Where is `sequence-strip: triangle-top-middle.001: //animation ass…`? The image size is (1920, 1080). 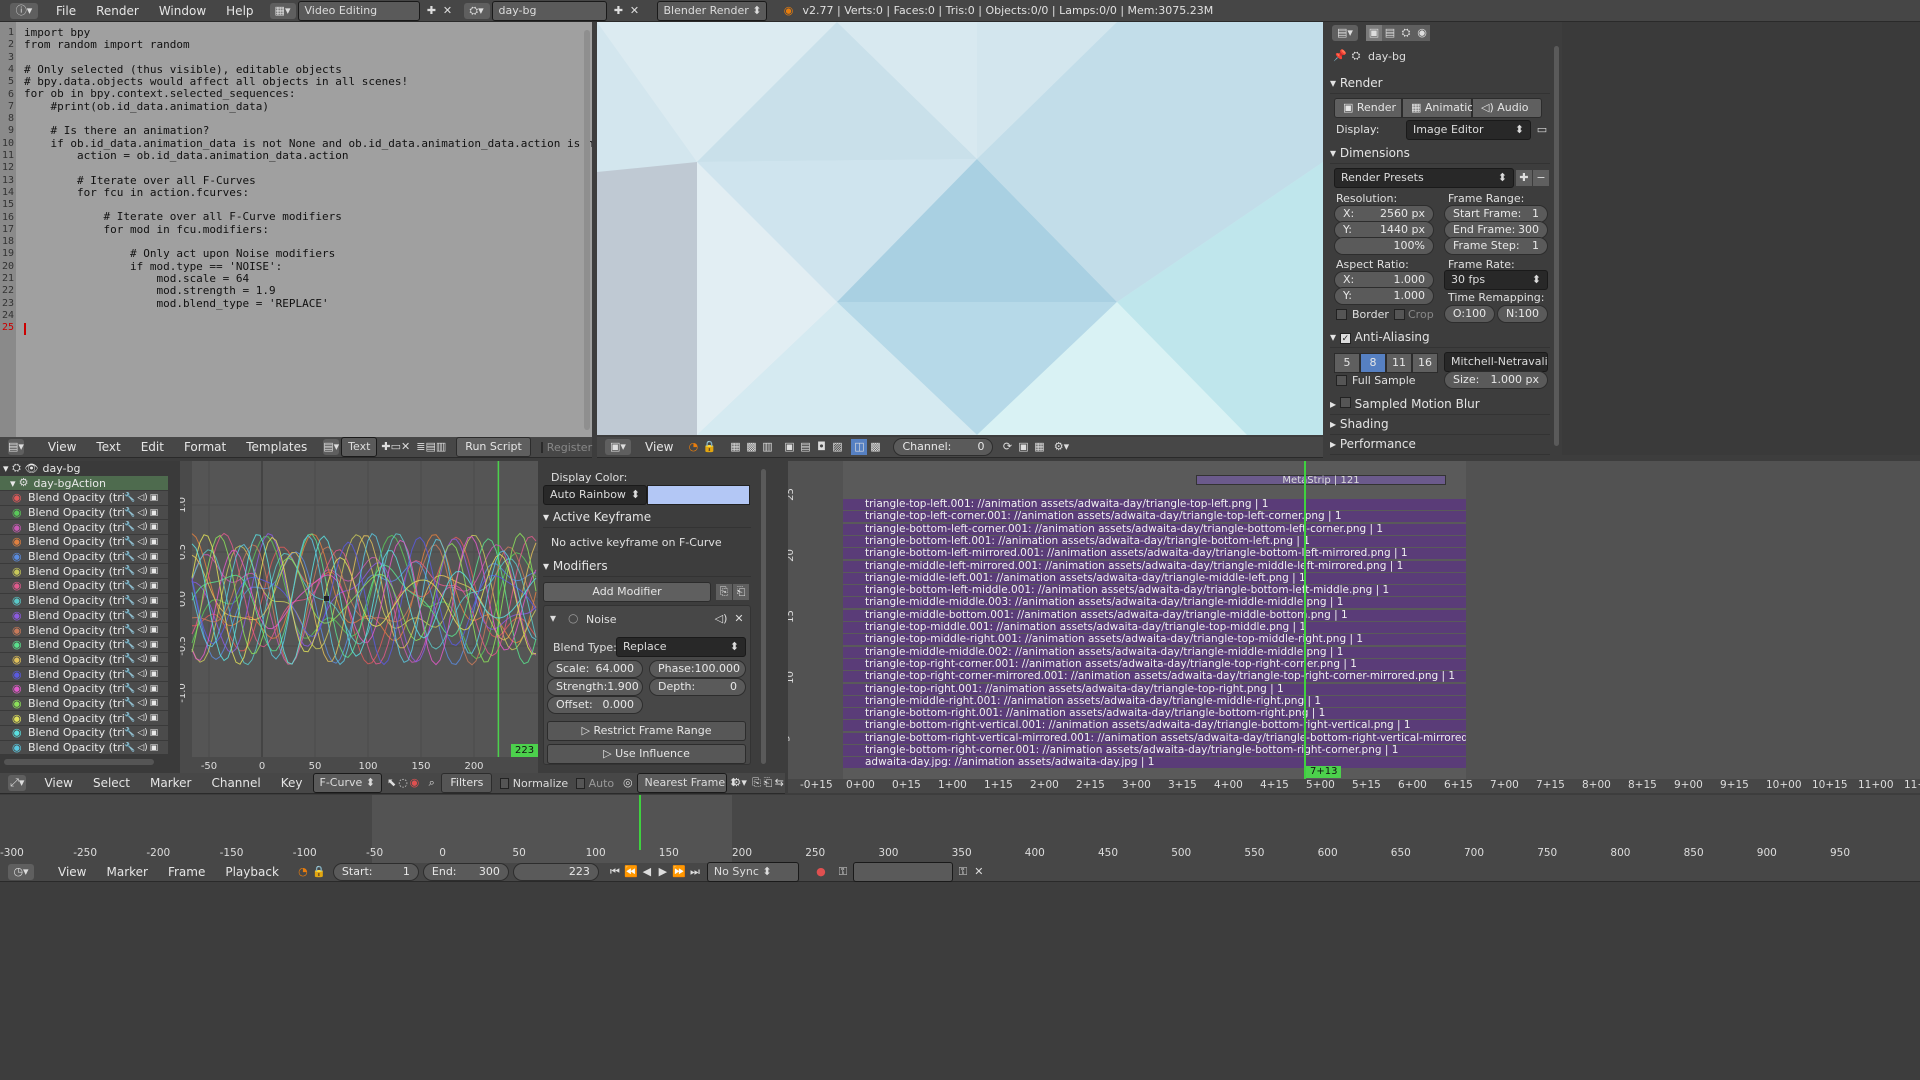 sequence-strip: triangle-top-middle.001: //animation ass… is located at coordinates (1154, 627).